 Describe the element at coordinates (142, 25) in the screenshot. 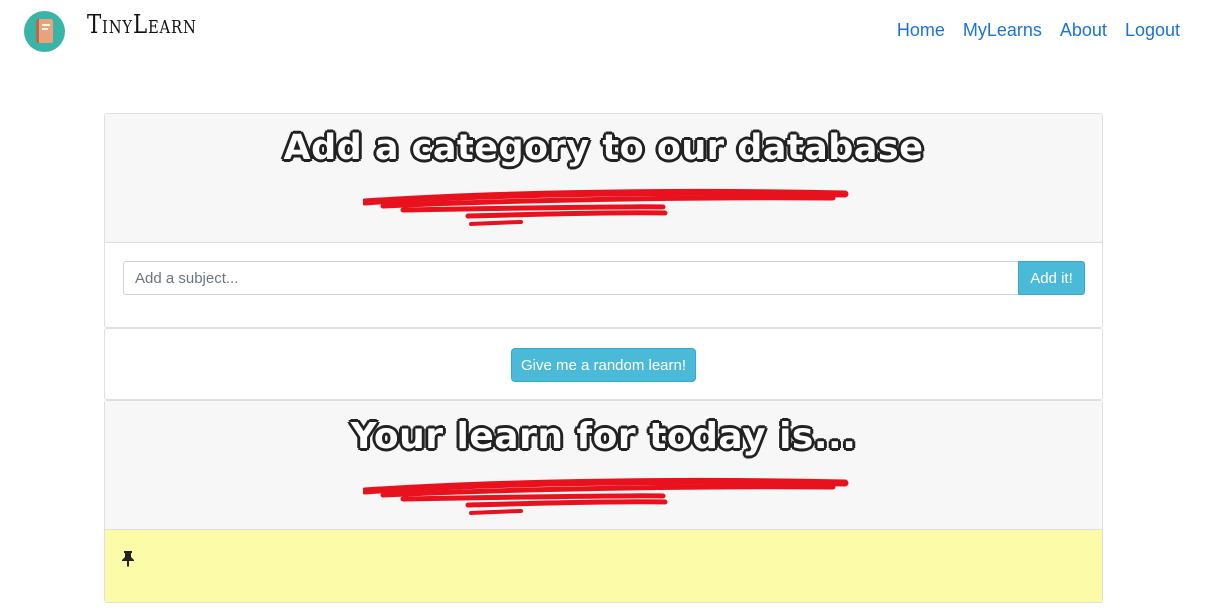

I see `brand-name: TinyLearn` at that location.